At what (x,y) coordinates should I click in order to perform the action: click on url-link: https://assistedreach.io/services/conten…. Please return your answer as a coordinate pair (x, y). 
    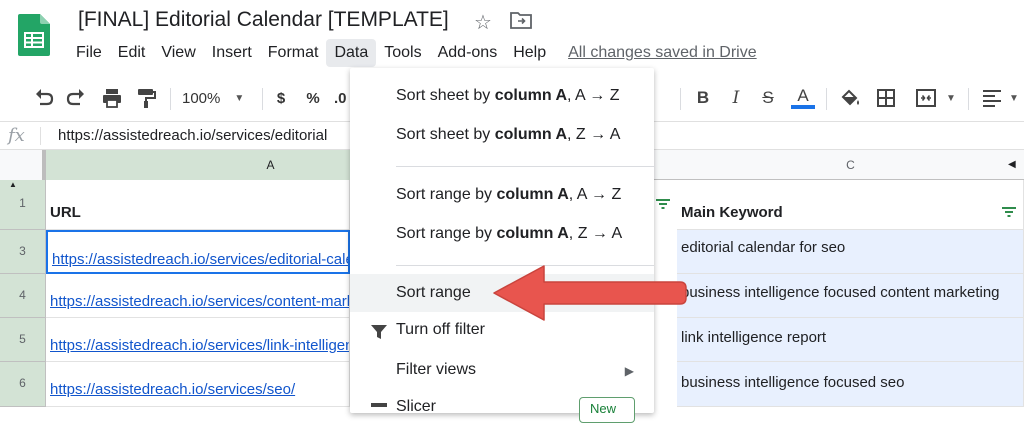
    Looking at the image, I should click on (199, 301).